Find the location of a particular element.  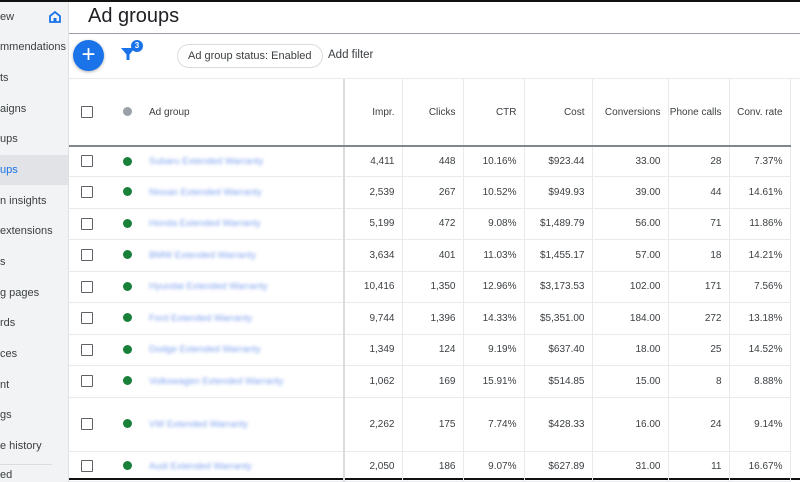

cell-cost: $514.85 is located at coordinates (558, 381).